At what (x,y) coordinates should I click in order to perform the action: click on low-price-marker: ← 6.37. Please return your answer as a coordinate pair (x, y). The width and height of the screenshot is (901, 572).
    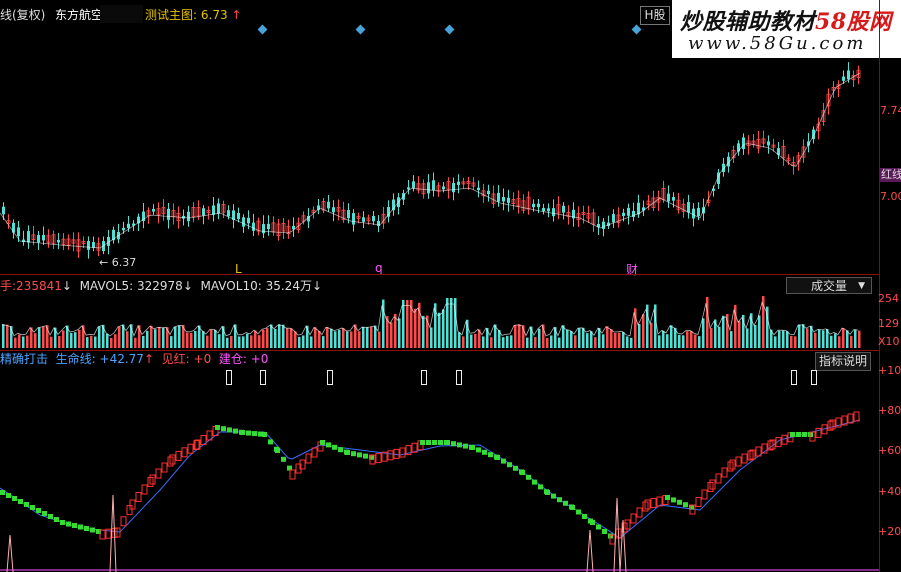
    Looking at the image, I should click on (118, 262).